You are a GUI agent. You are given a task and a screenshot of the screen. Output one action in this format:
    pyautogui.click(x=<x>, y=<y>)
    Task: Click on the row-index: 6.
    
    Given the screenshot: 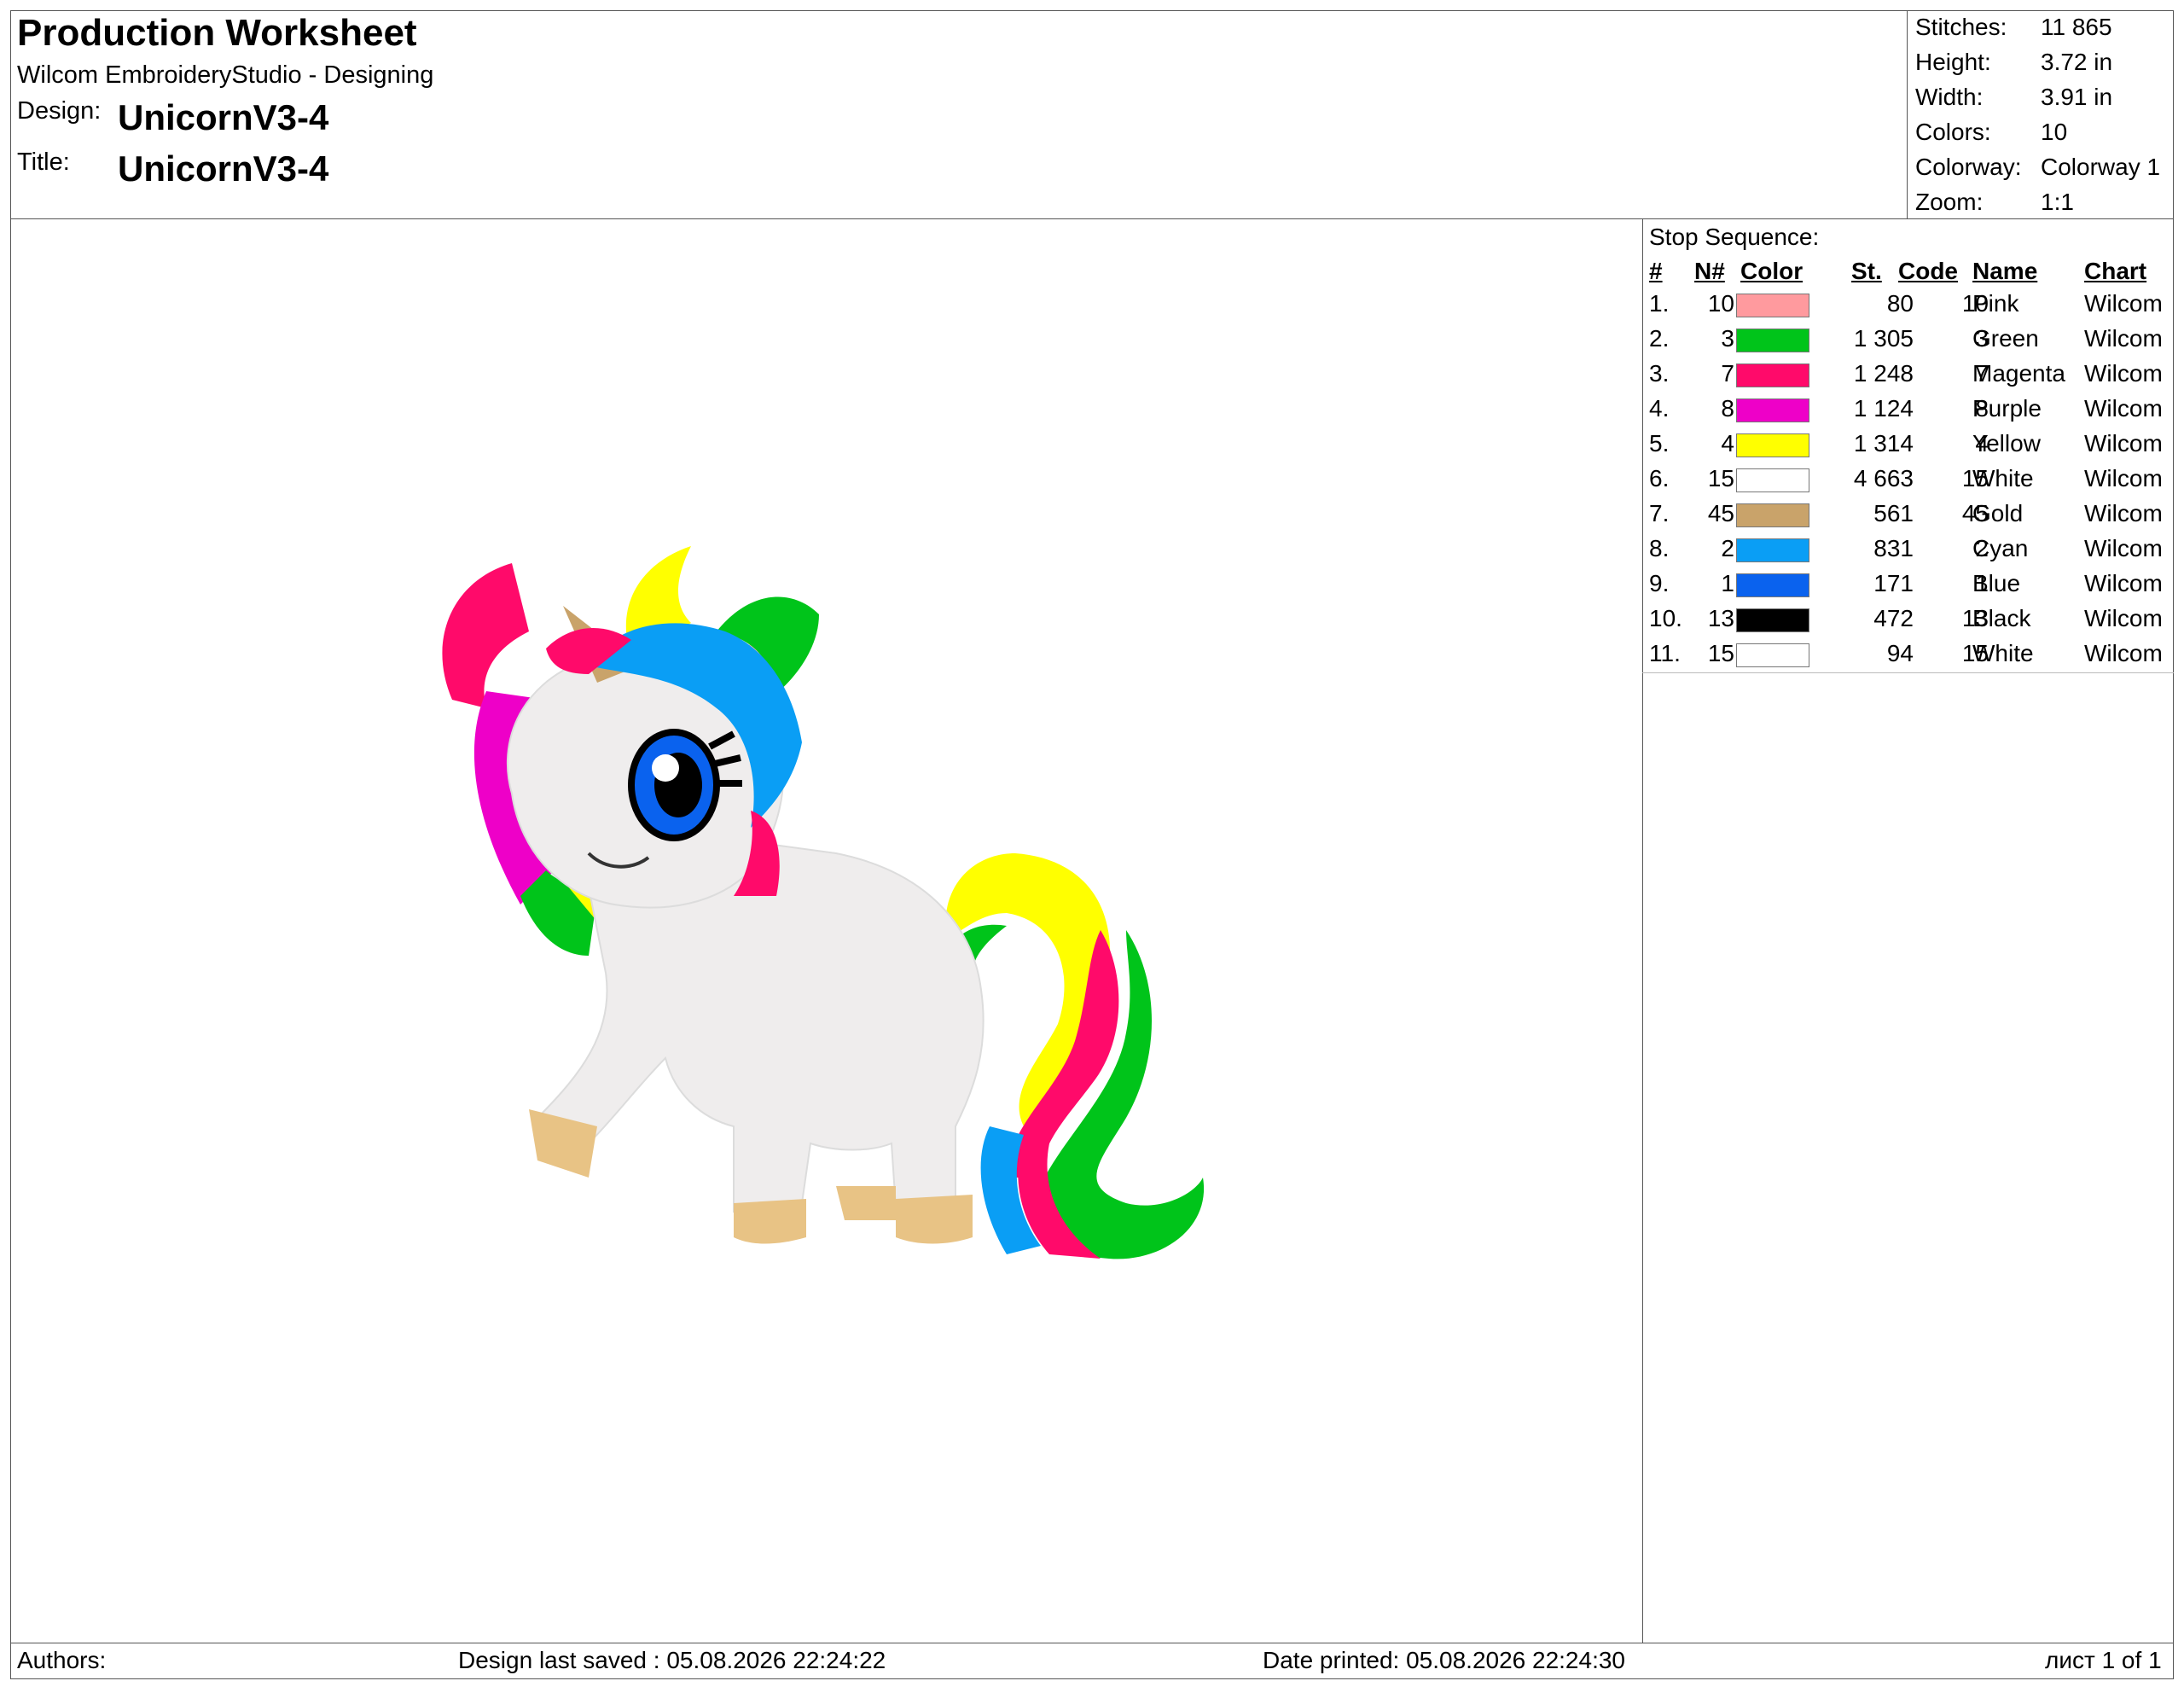 What is the action you would take?
    pyautogui.click(x=1659, y=478)
    